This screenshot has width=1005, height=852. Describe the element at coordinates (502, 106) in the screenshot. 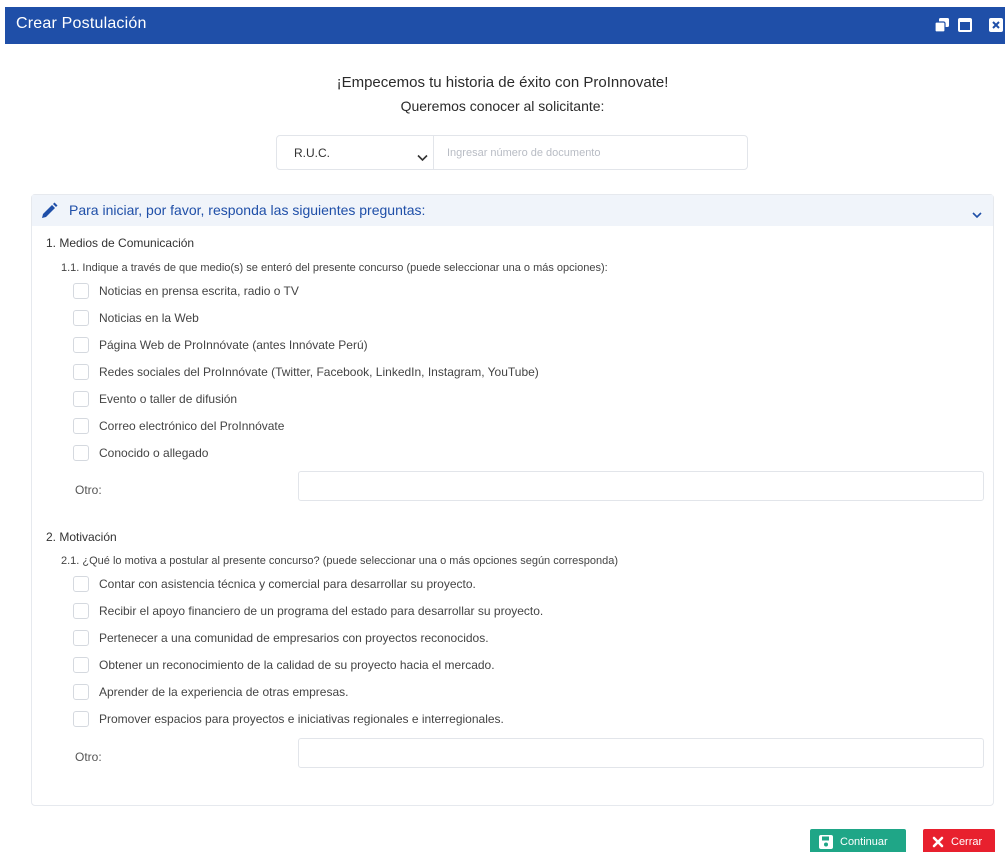

I see `intro-subheading: Queremos conocer al solicitante:` at that location.